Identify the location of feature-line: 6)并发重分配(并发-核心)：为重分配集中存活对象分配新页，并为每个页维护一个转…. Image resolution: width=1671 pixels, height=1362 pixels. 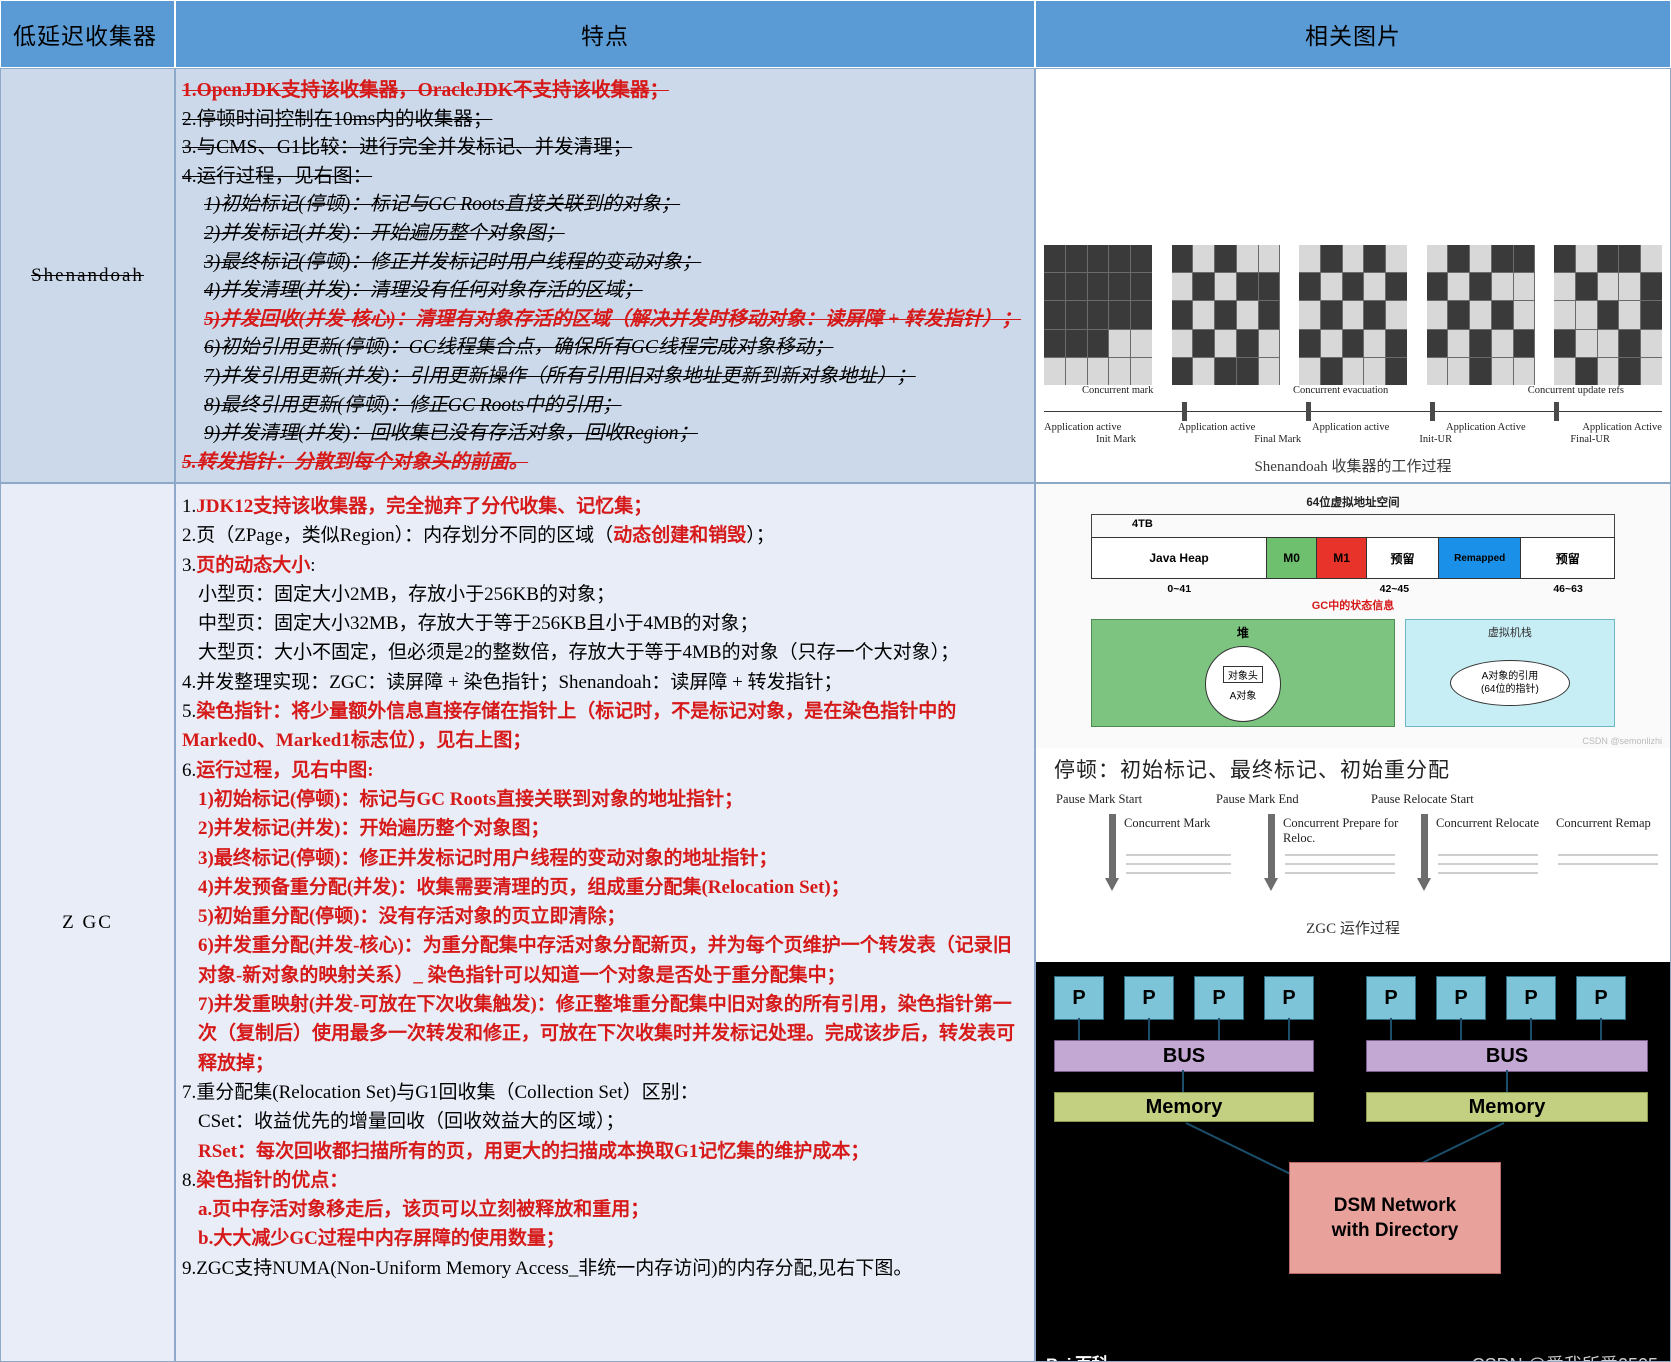
(605, 960).